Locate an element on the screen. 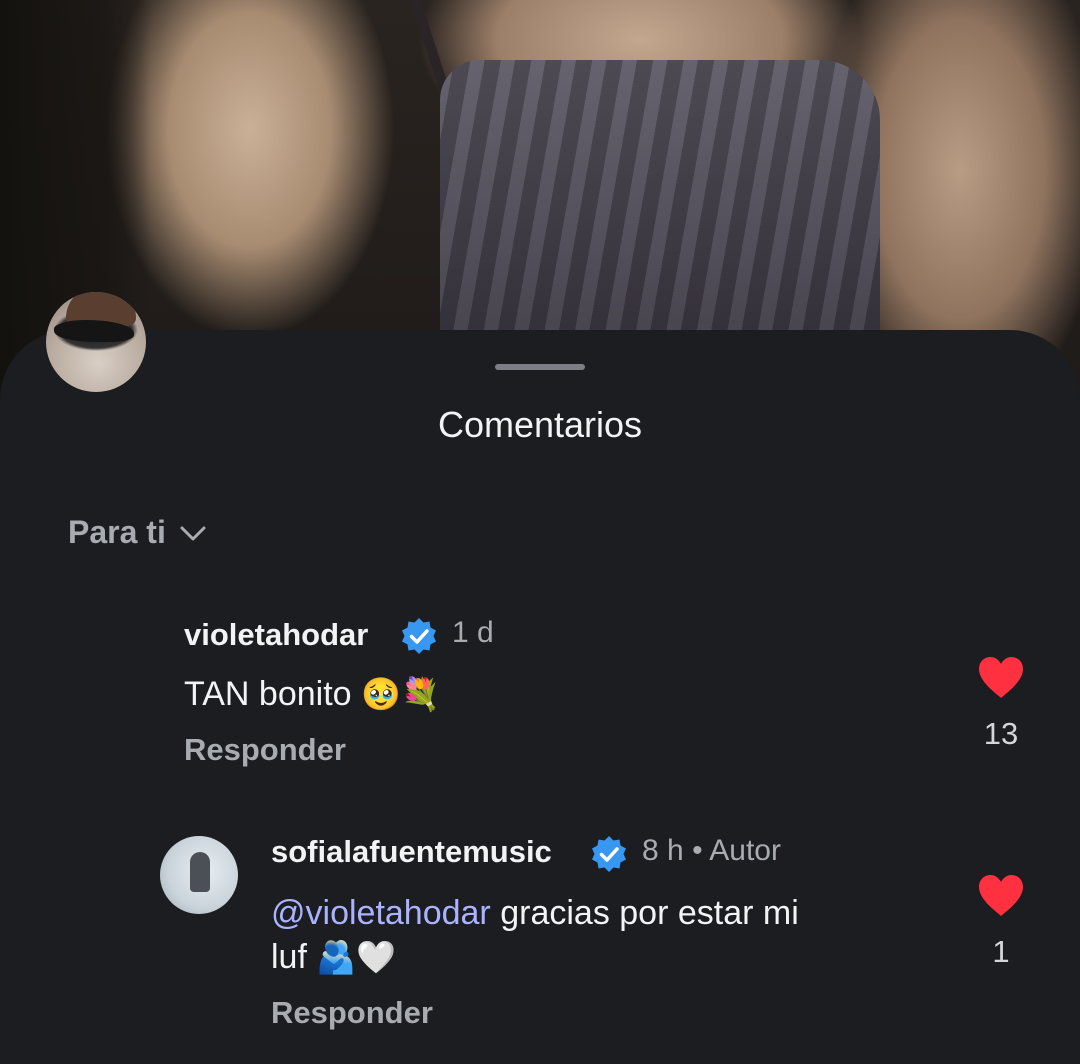 The image size is (1080, 1064). like-count: 1 is located at coordinates (1001, 951).